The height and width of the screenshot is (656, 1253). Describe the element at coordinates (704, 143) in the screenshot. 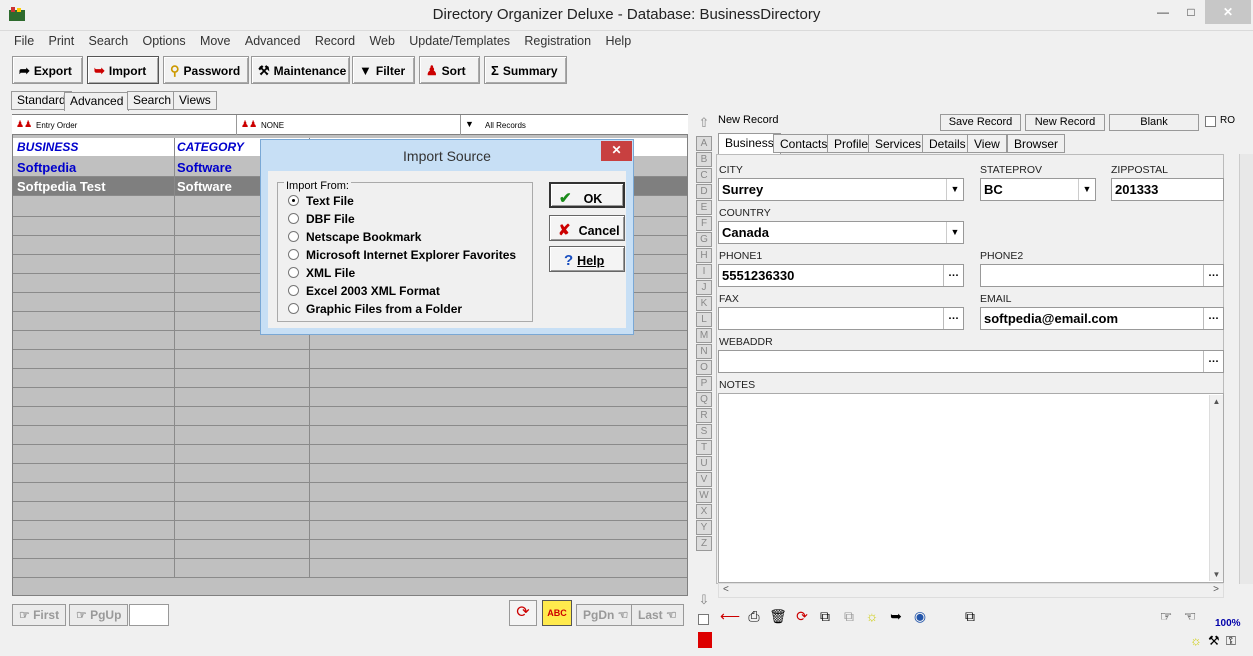

I see `alpha-button-a: A` at that location.